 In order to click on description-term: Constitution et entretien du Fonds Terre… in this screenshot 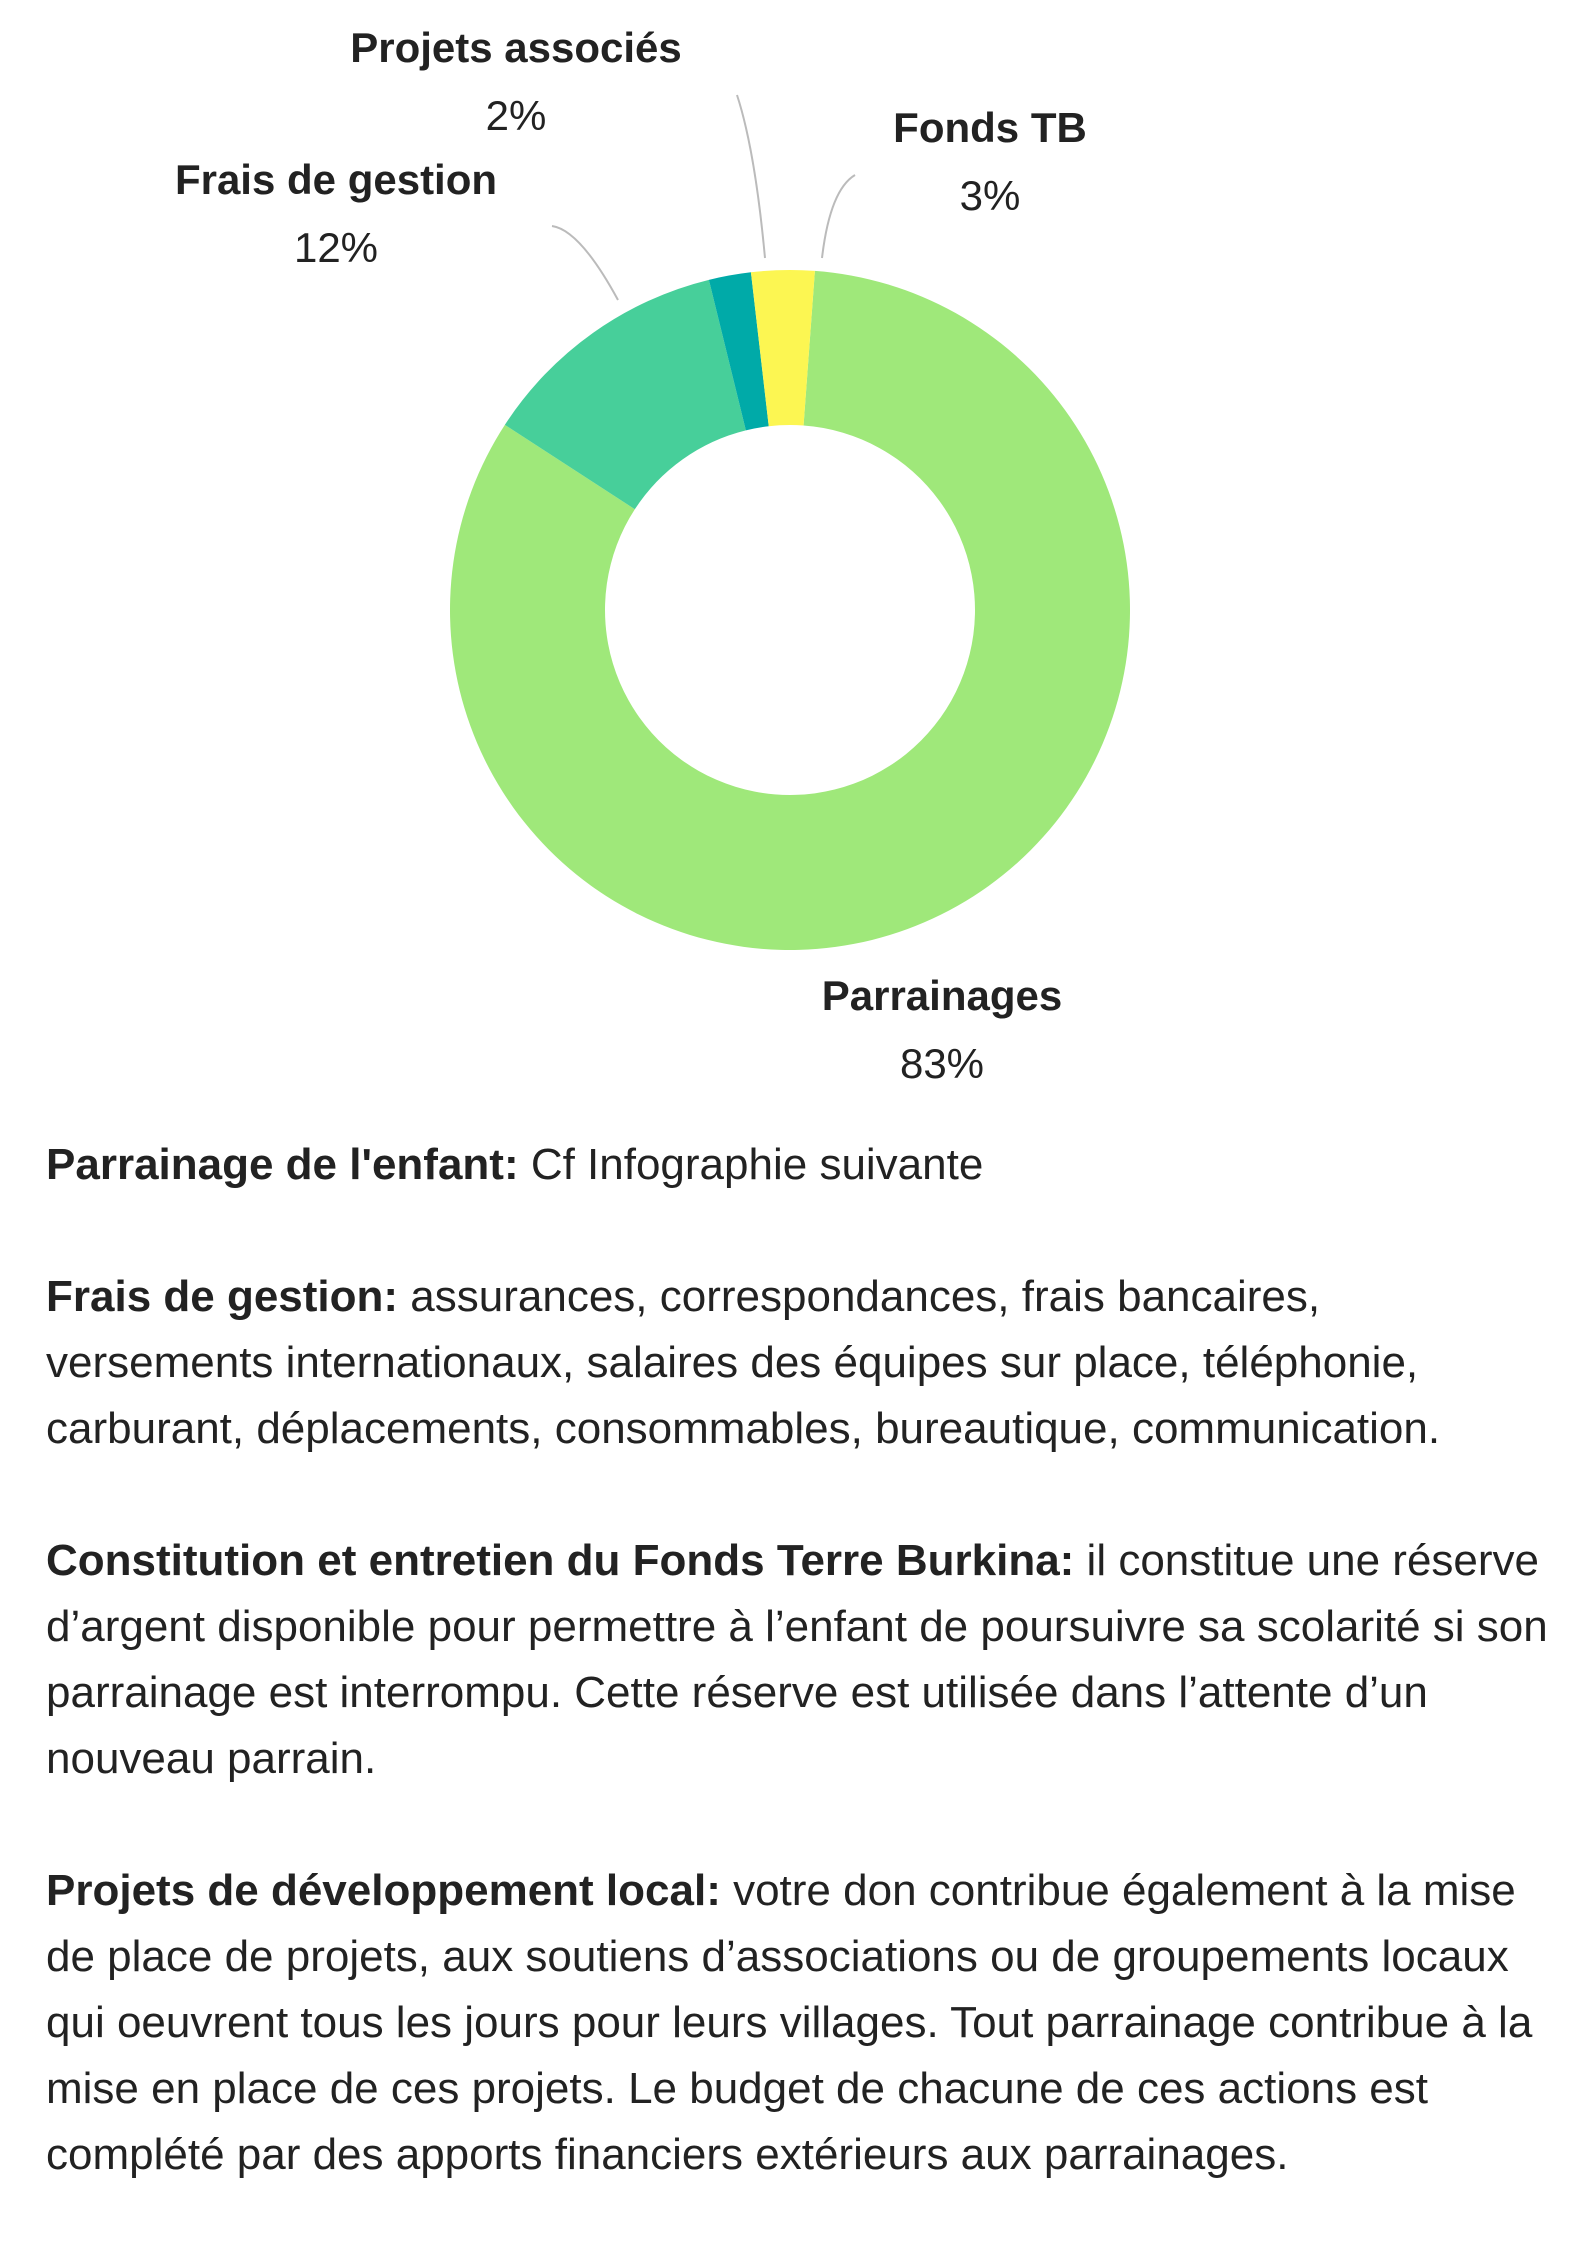, I will do `click(560, 1560)`.